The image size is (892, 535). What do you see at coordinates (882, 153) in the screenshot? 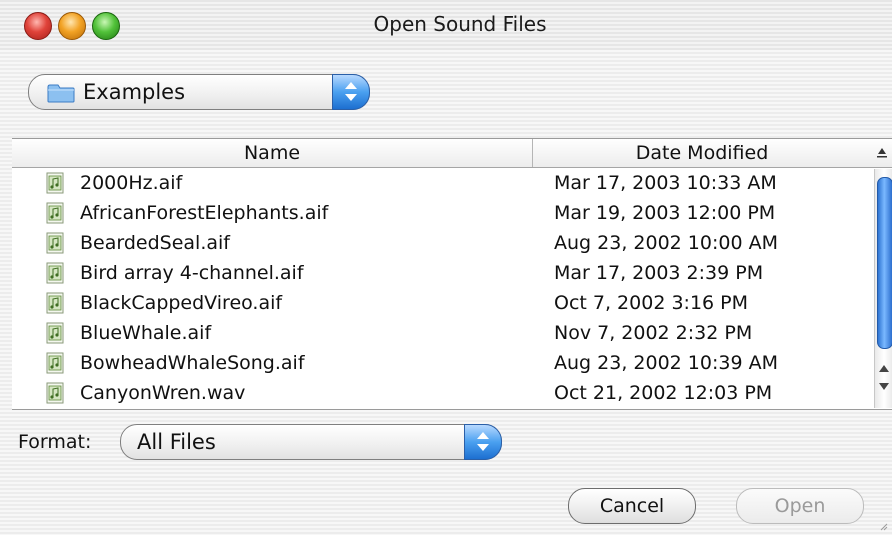
I see `column-sort-icon` at bounding box center [882, 153].